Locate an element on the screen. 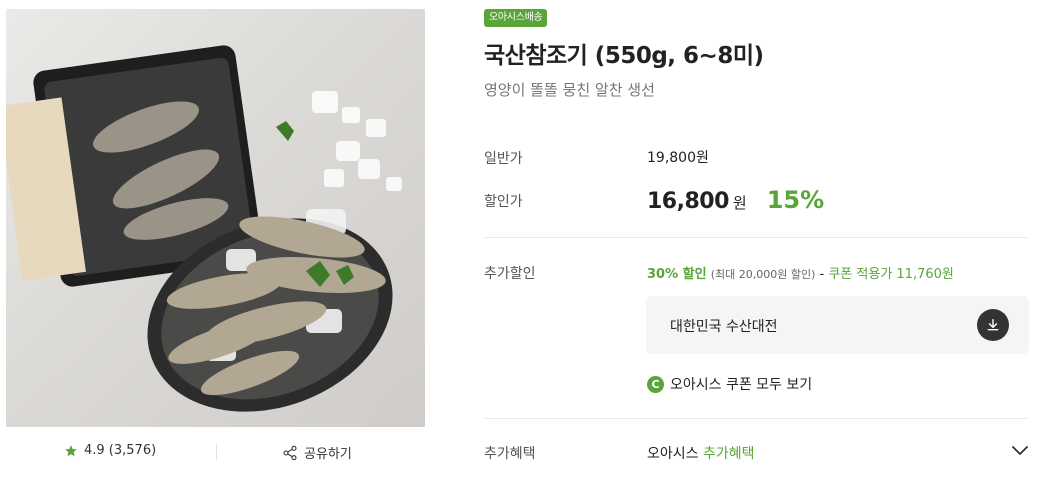 This screenshot has height=484, width=1048. download-coupon-button is located at coordinates (993, 325).